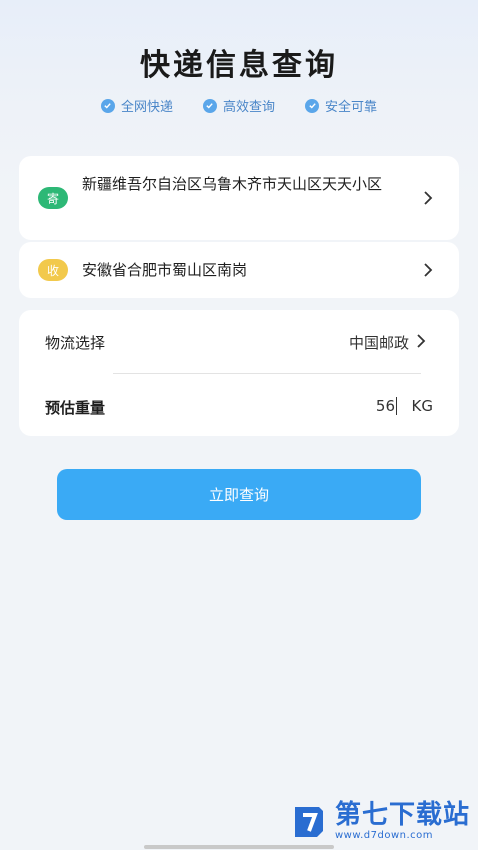 This screenshot has width=478, height=850. I want to click on sender-address: 新疆维吾尔自治区乌鲁木齐市天山区天天小区, so click(232, 184).